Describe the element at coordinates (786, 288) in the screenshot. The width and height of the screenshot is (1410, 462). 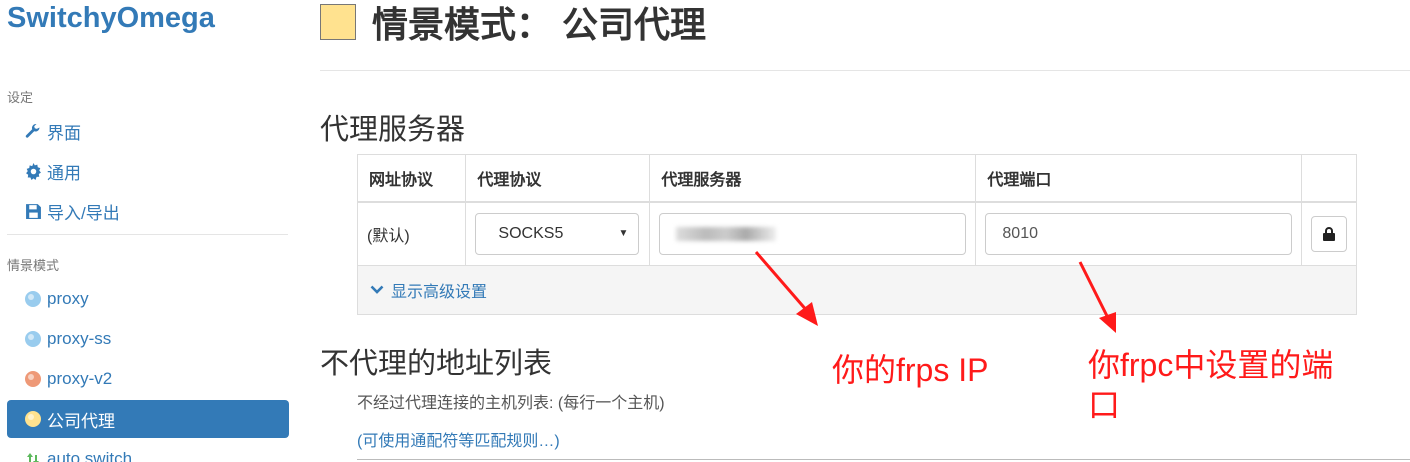
I see `arrow-to-server` at that location.